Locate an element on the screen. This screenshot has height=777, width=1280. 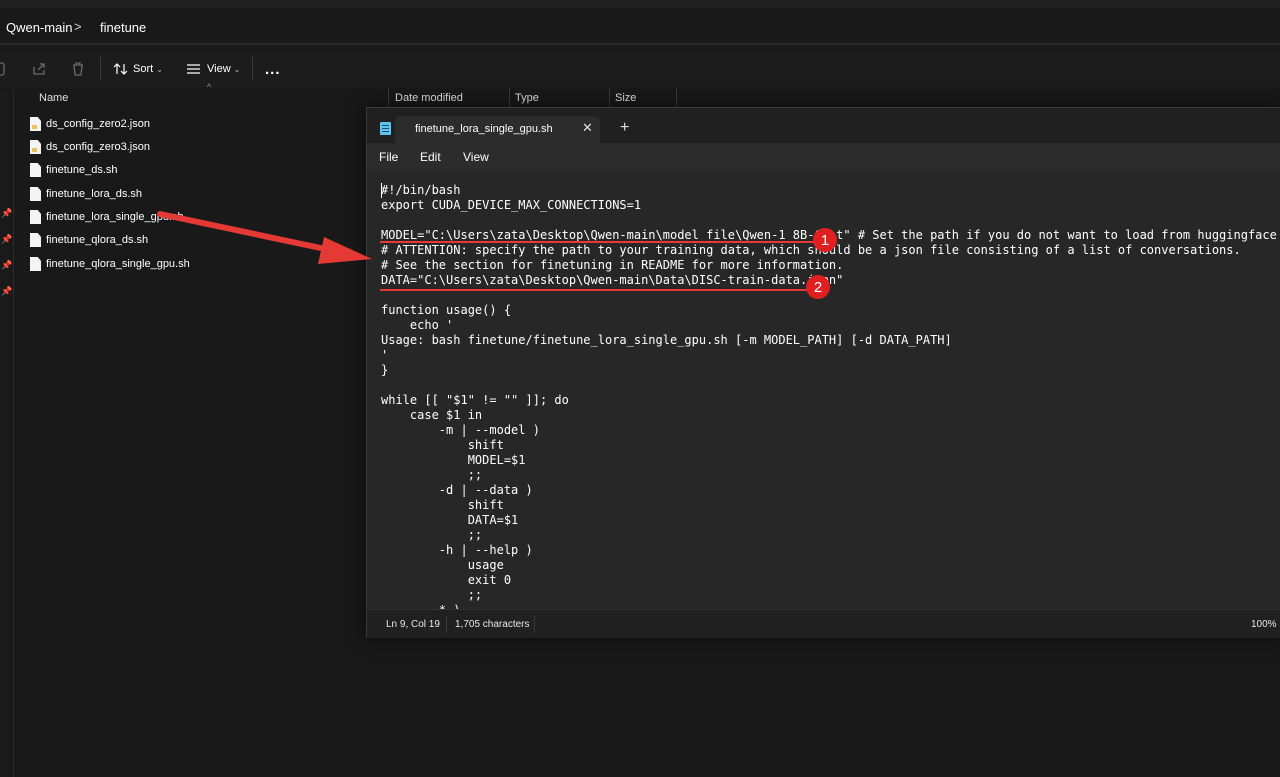
annotation-arrow is located at coordinates (264, 237).